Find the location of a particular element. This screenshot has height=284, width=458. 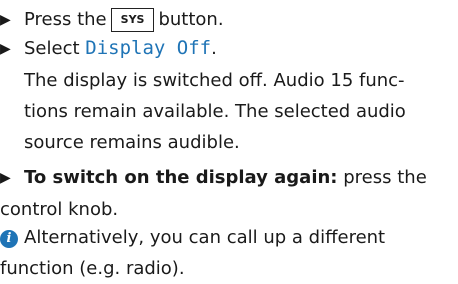

step-heading: To switch on the display again: is located at coordinates (181, 177).